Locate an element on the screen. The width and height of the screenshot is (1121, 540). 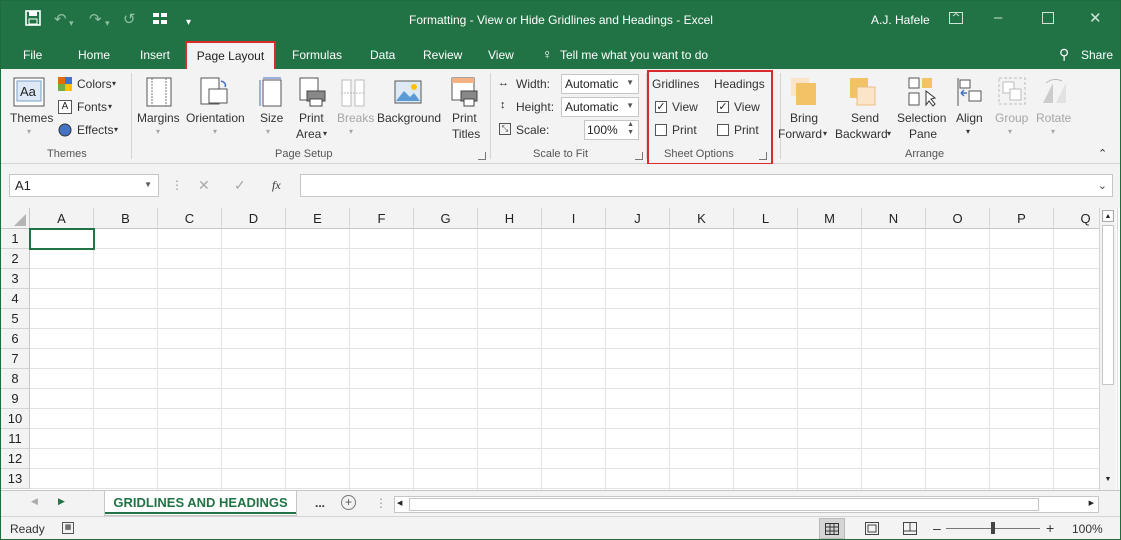
save-icon is located at coordinates (33, 20).